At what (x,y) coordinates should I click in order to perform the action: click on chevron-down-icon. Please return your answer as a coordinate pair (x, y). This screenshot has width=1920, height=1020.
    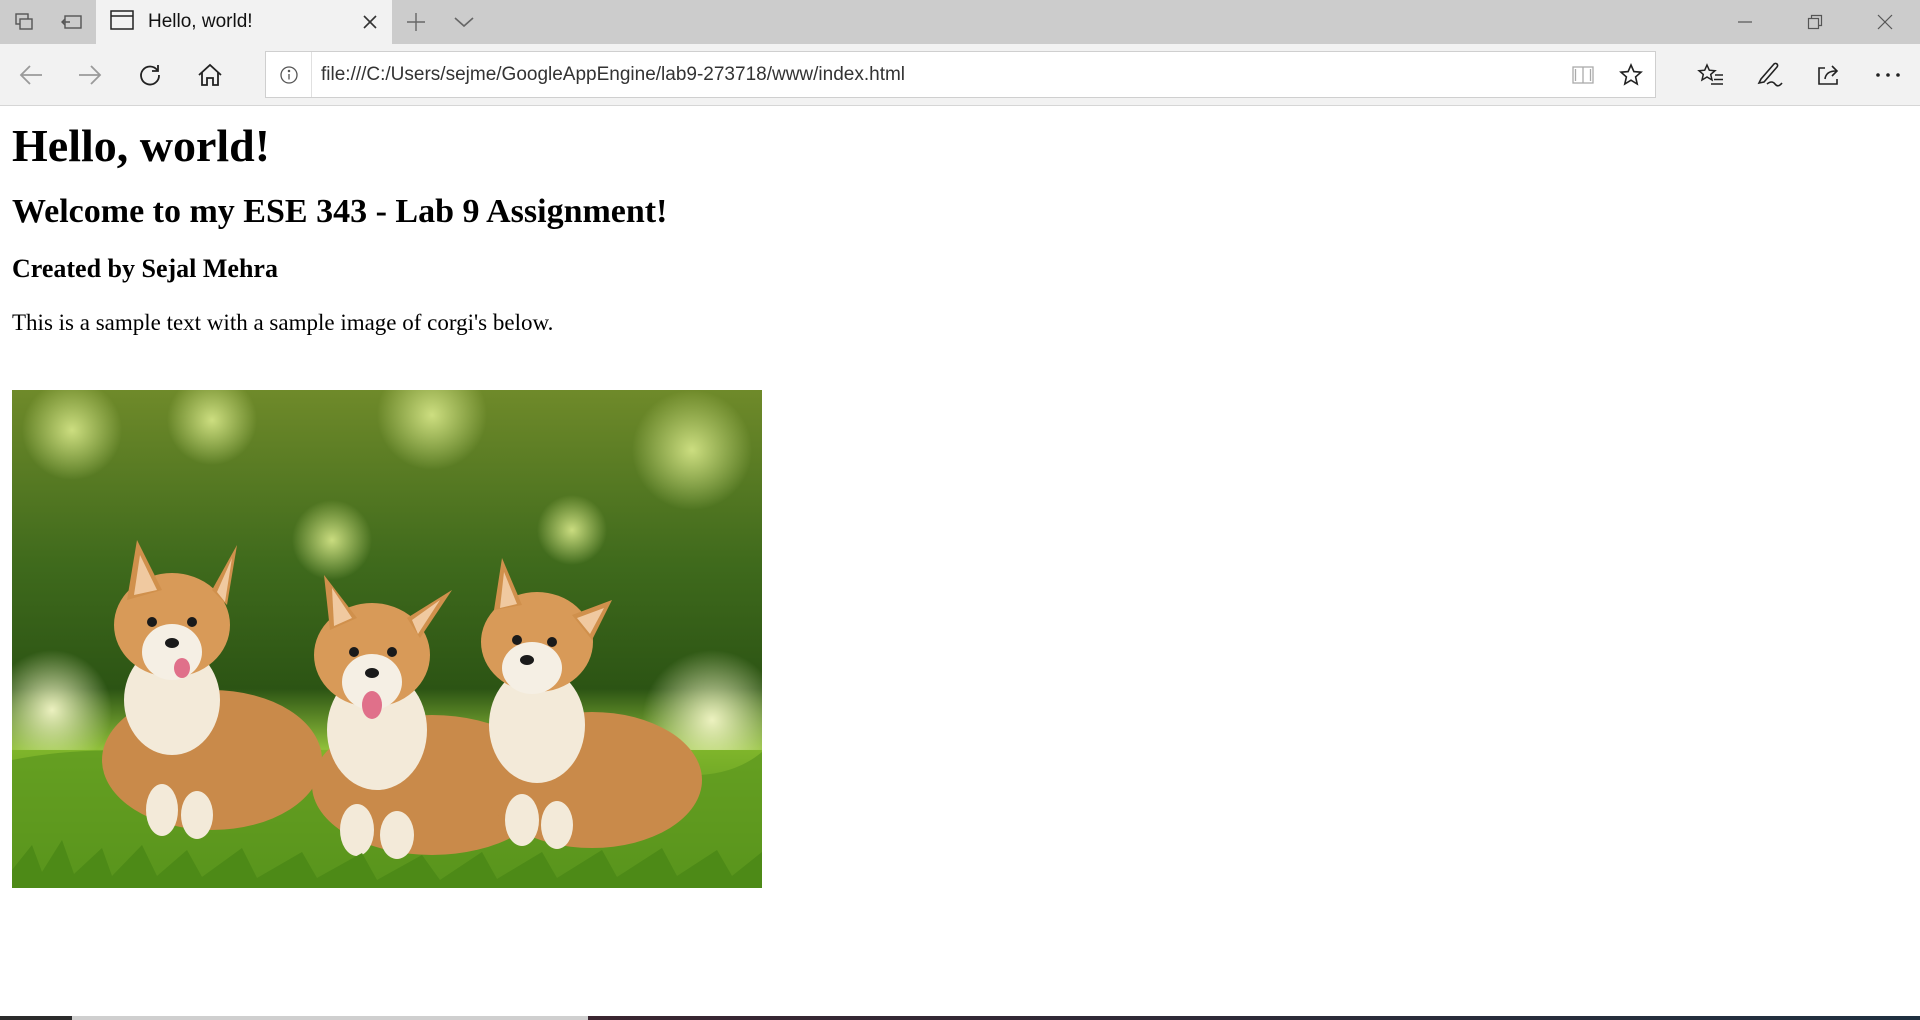
    Looking at the image, I should click on (464, 22).